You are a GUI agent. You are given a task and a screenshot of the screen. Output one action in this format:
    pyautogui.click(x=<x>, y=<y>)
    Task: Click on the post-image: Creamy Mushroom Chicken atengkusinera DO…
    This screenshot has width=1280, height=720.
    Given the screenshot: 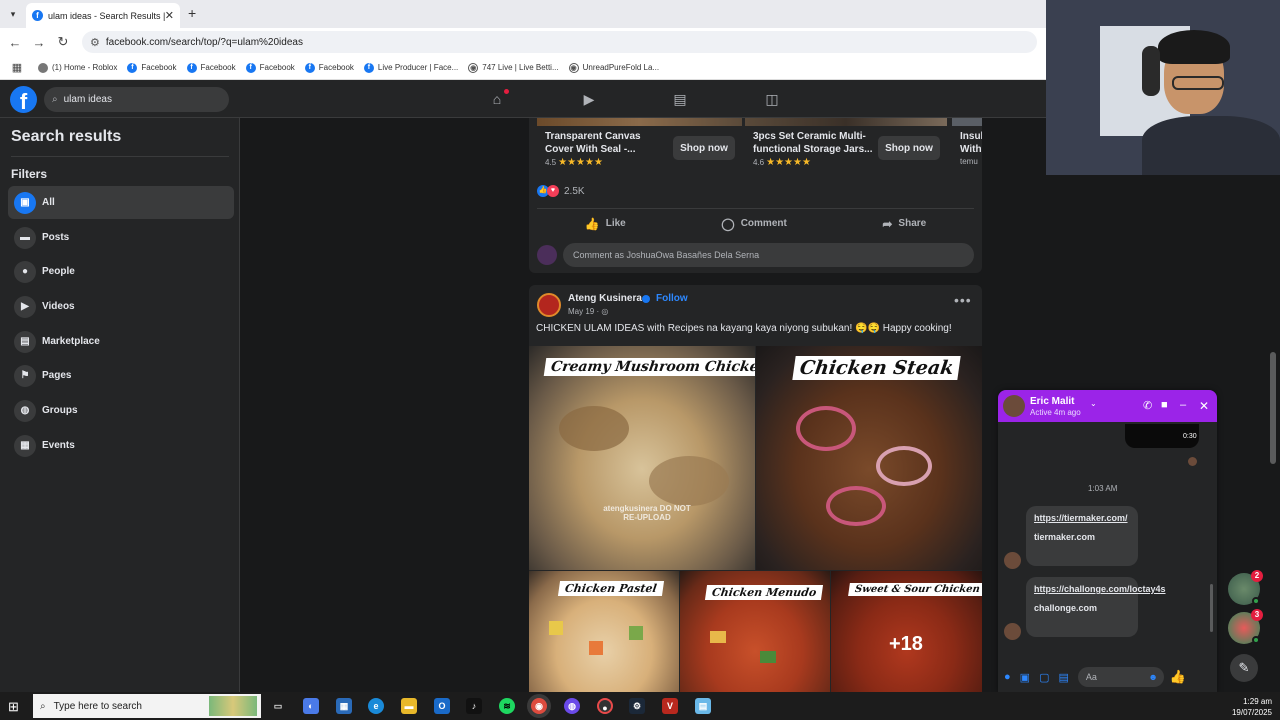 What is the action you would take?
    pyautogui.click(x=642, y=458)
    